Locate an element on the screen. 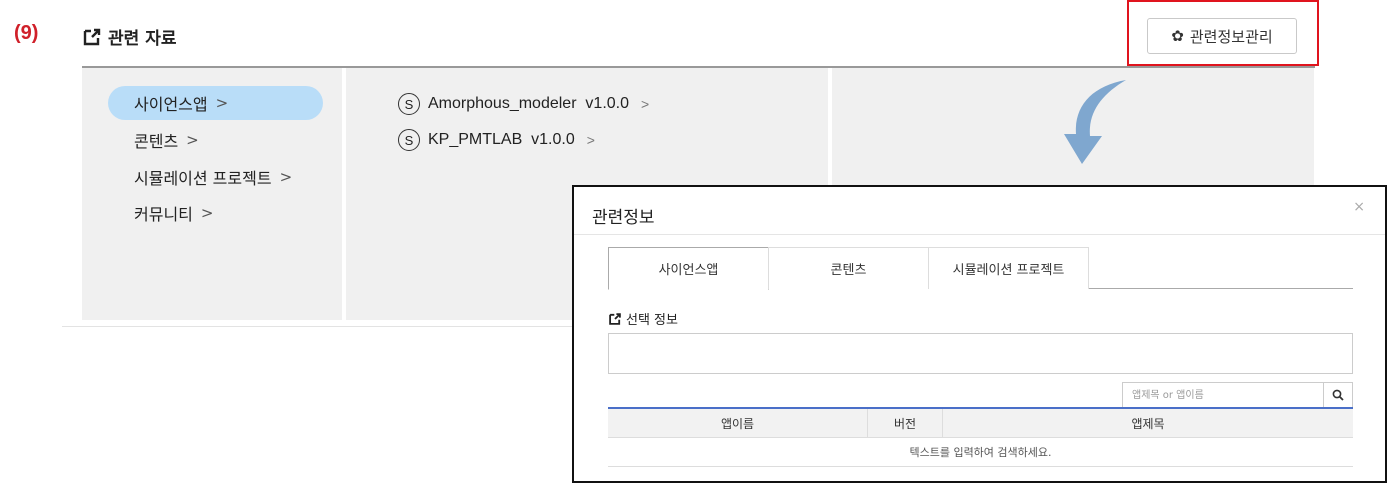  column-header: 앱이름 is located at coordinates (738, 423).